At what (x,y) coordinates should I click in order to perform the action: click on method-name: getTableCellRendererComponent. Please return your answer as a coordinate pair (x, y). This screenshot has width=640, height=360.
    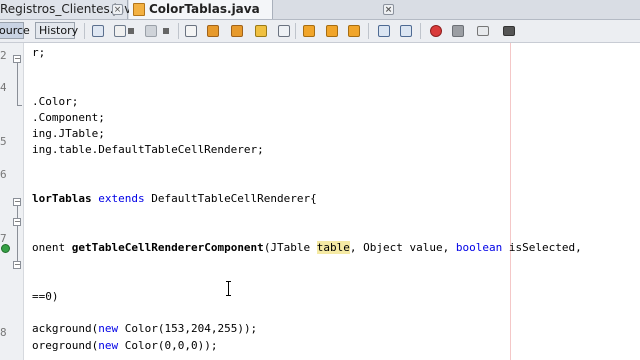
    Looking at the image, I should click on (167, 247).